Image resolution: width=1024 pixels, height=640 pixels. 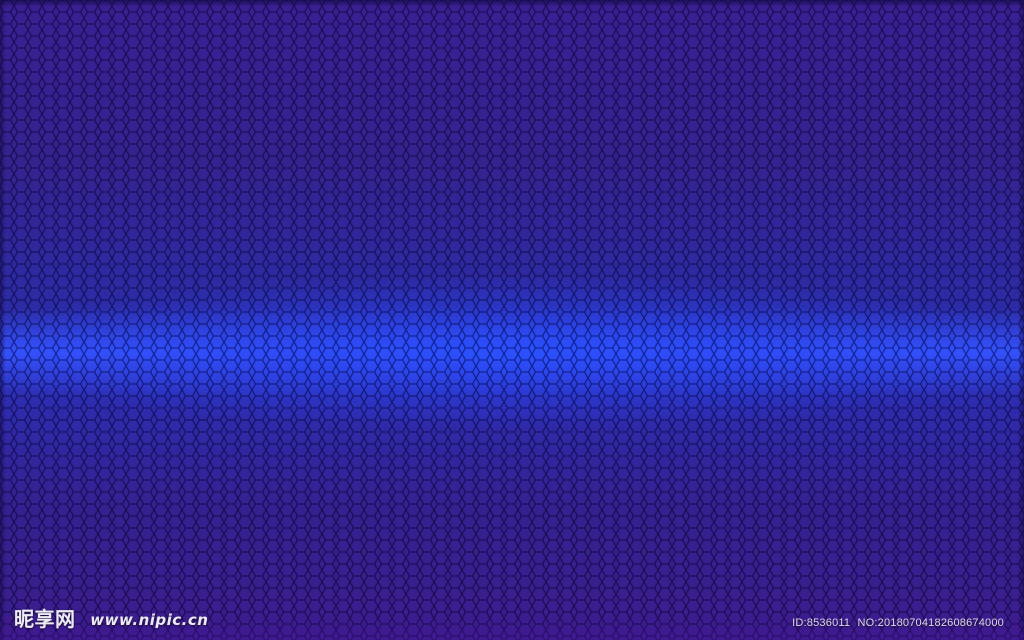 I want to click on watermark-no: NO:20180704182608674000, so click(x=930, y=623).